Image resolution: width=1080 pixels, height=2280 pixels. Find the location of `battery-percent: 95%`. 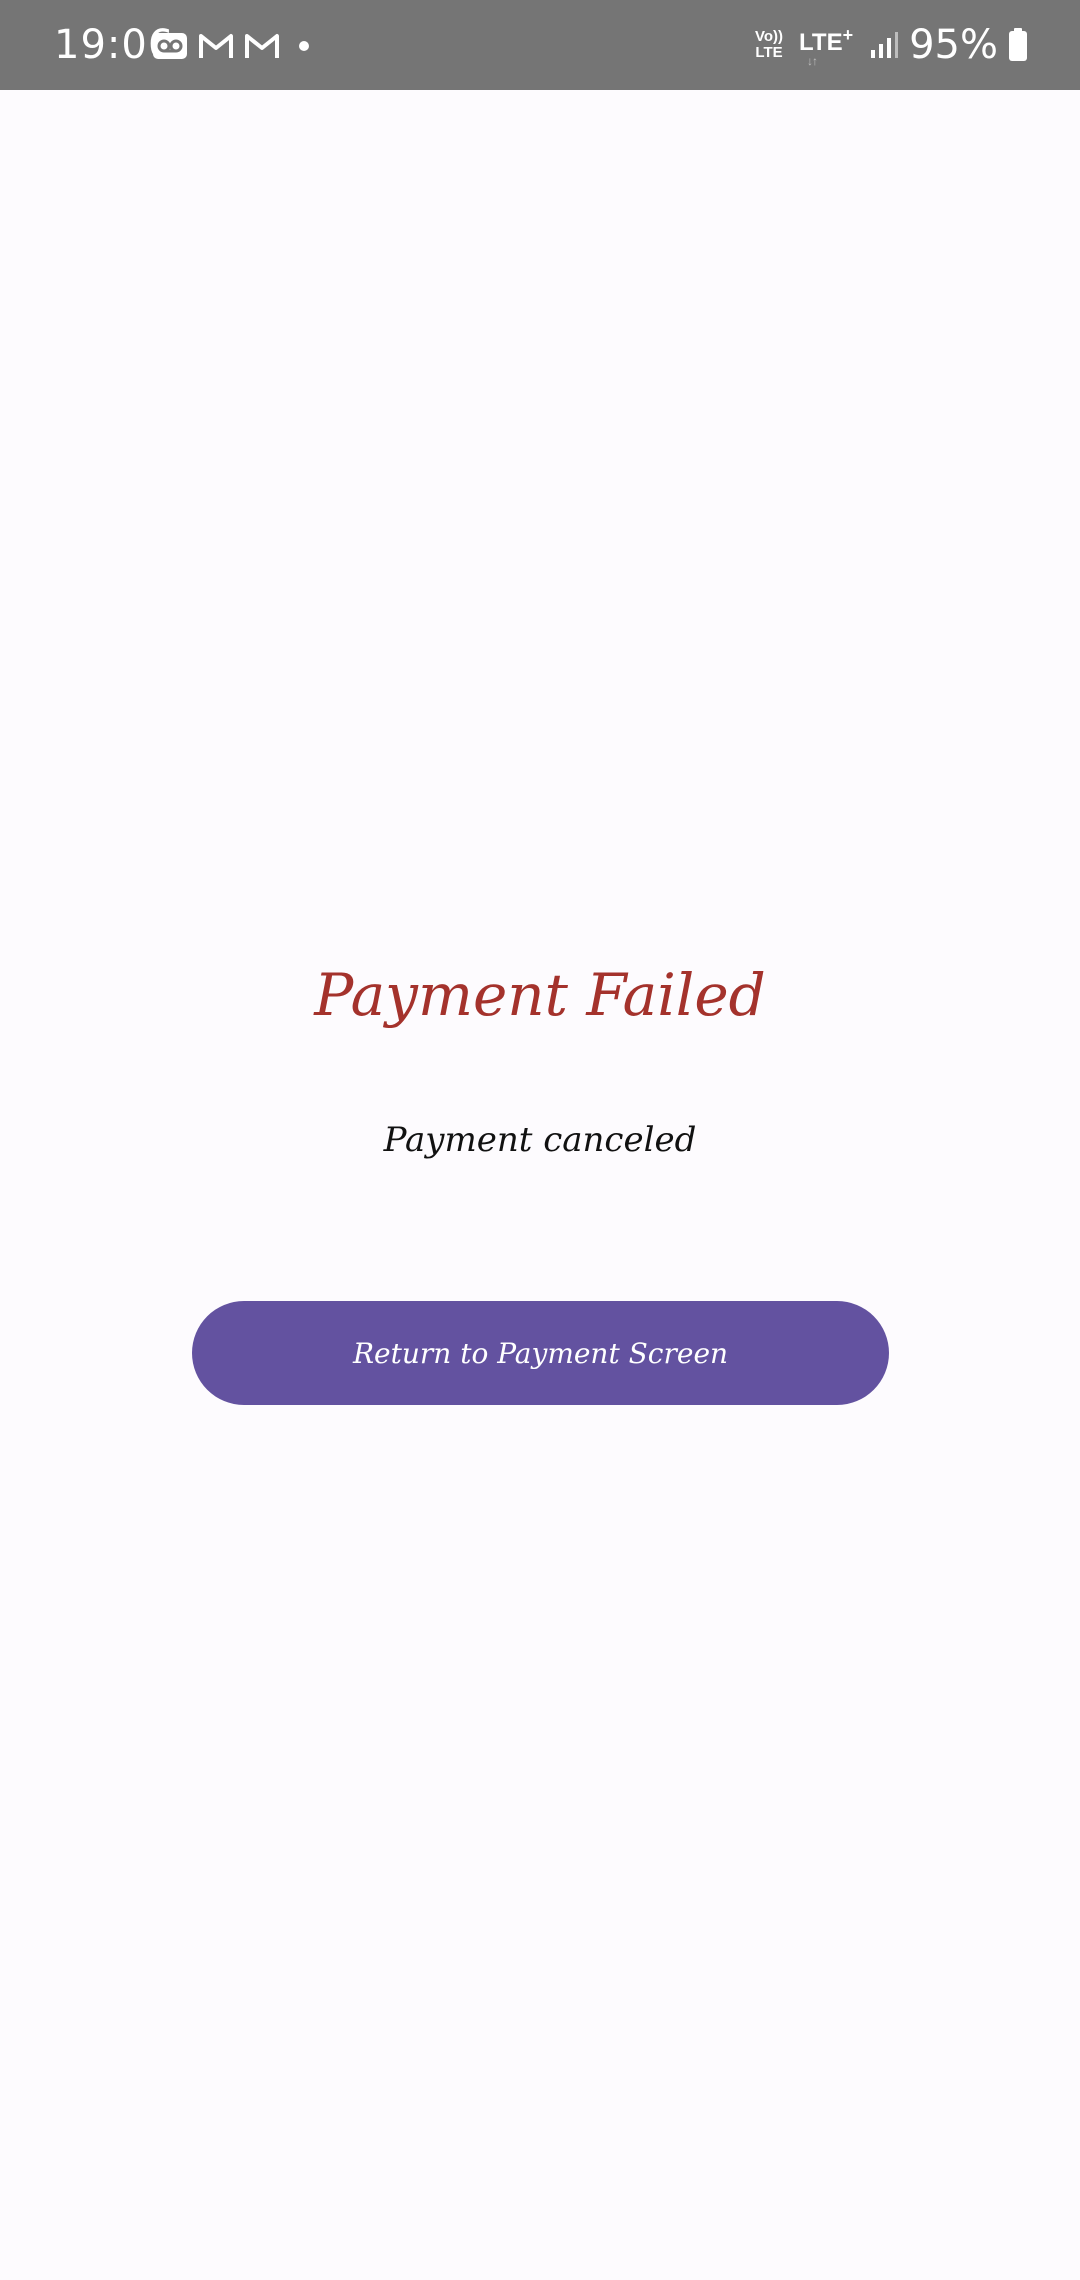

battery-percent: 95% is located at coordinates (953, 45).